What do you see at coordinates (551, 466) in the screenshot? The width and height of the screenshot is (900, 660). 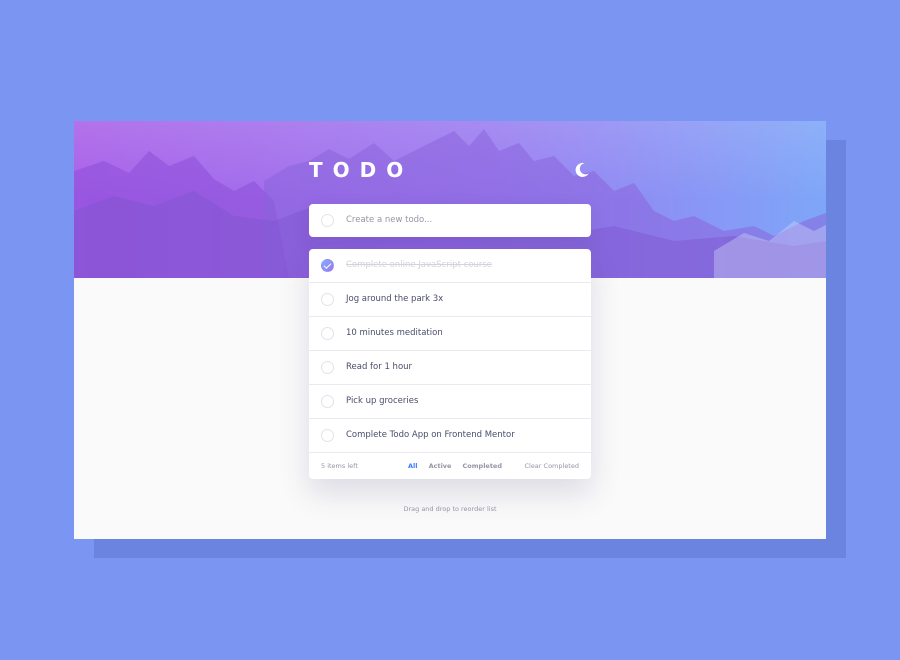 I see `clear-completed-button: Clear Completed` at bounding box center [551, 466].